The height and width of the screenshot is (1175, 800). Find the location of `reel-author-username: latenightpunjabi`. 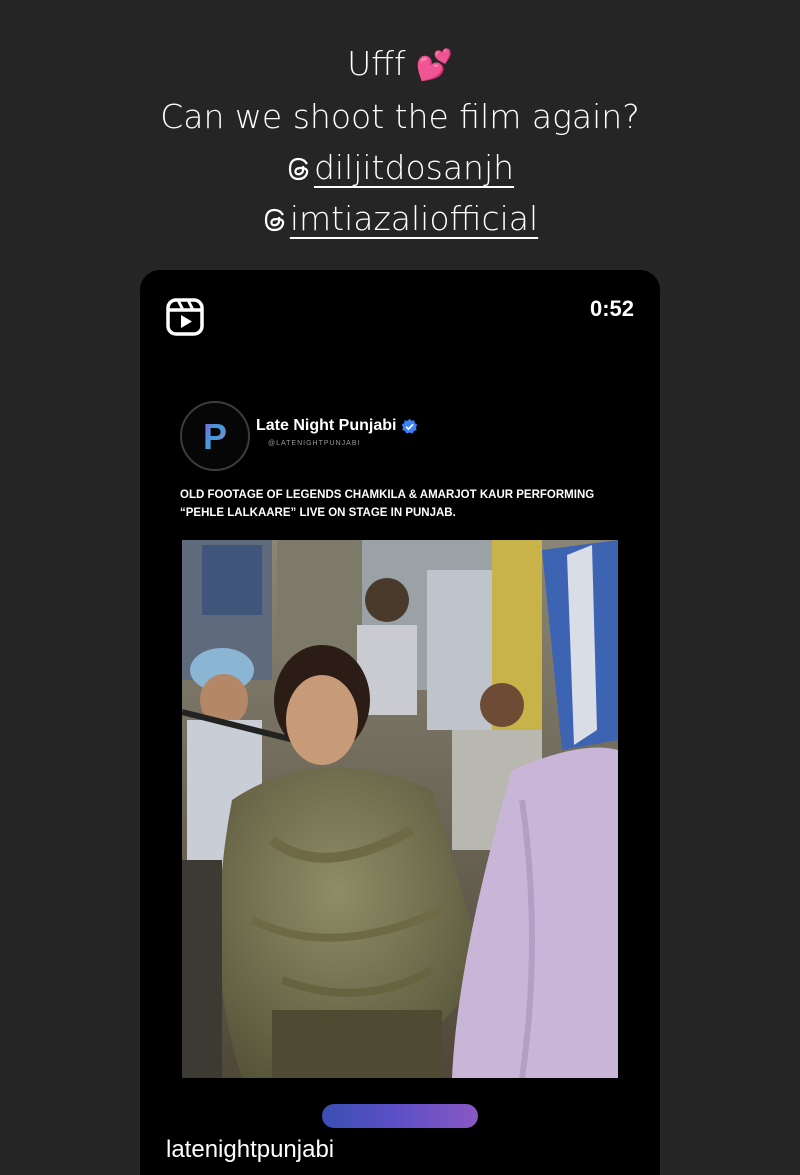

reel-author-username: latenightpunjabi is located at coordinates (250, 1150).